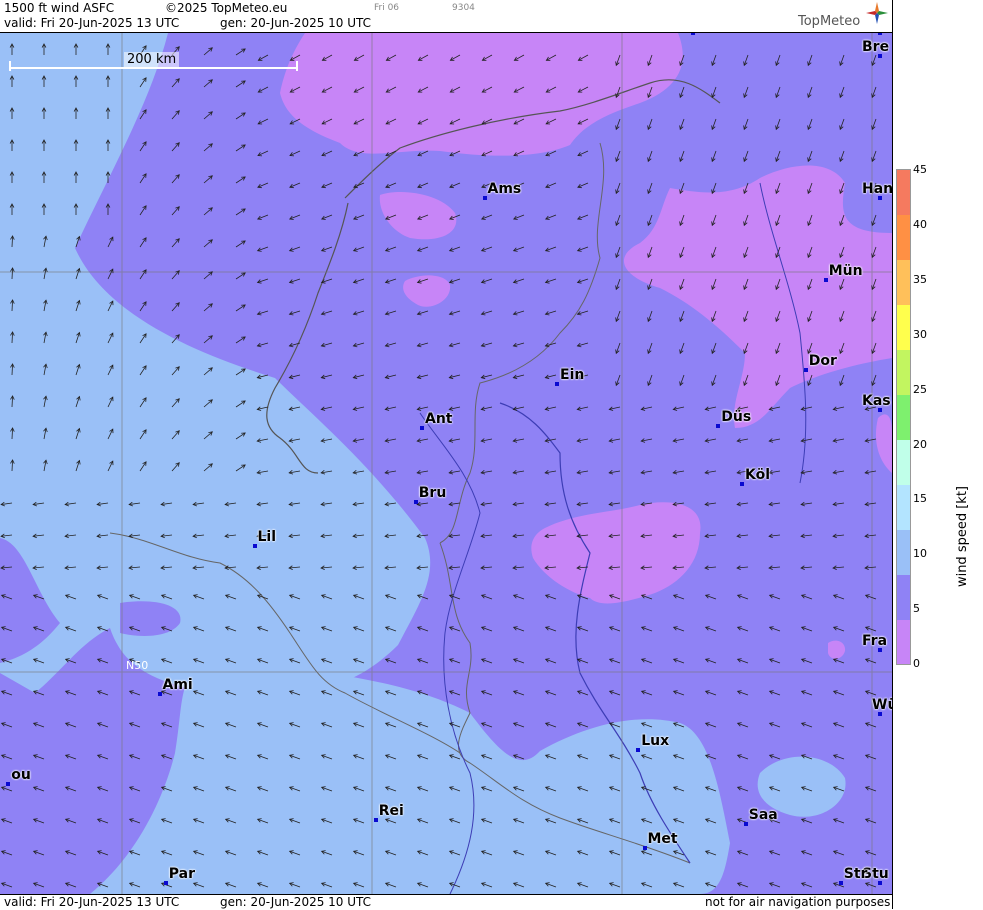 This screenshot has height=910, width=983. What do you see at coordinates (845, 271) in the screenshot?
I see `city-label: Mün` at bounding box center [845, 271].